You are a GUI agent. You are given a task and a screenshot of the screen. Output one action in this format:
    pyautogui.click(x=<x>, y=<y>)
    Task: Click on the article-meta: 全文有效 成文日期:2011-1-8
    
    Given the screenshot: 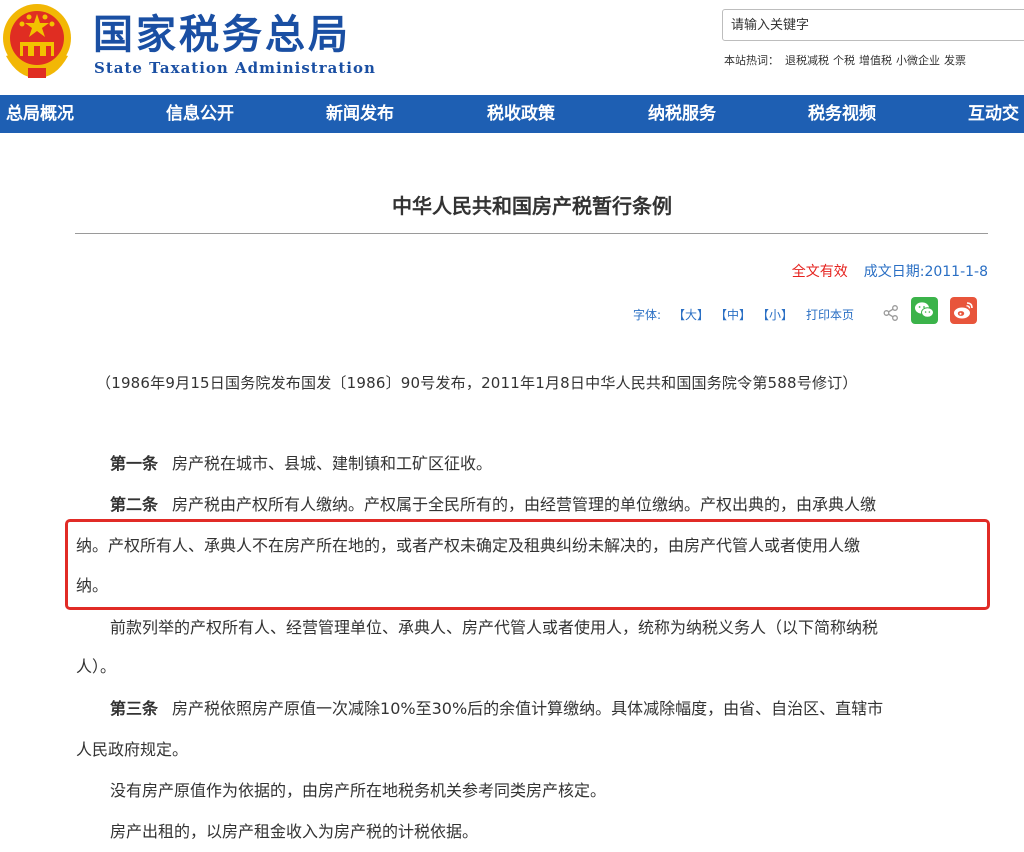 What is the action you would take?
    pyautogui.click(x=890, y=271)
    